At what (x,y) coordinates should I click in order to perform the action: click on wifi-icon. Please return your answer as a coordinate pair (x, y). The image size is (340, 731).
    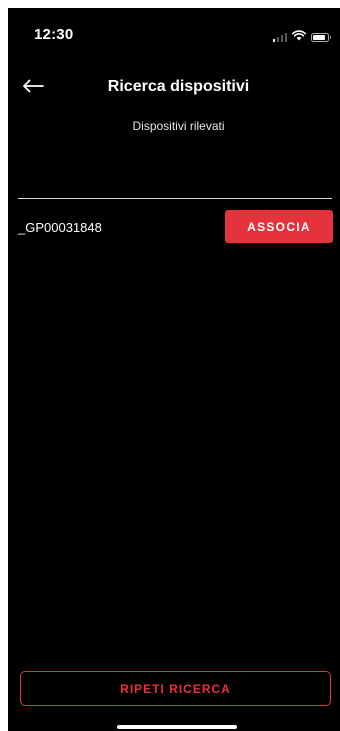
    Looking at the image, I should click on (299, 37).